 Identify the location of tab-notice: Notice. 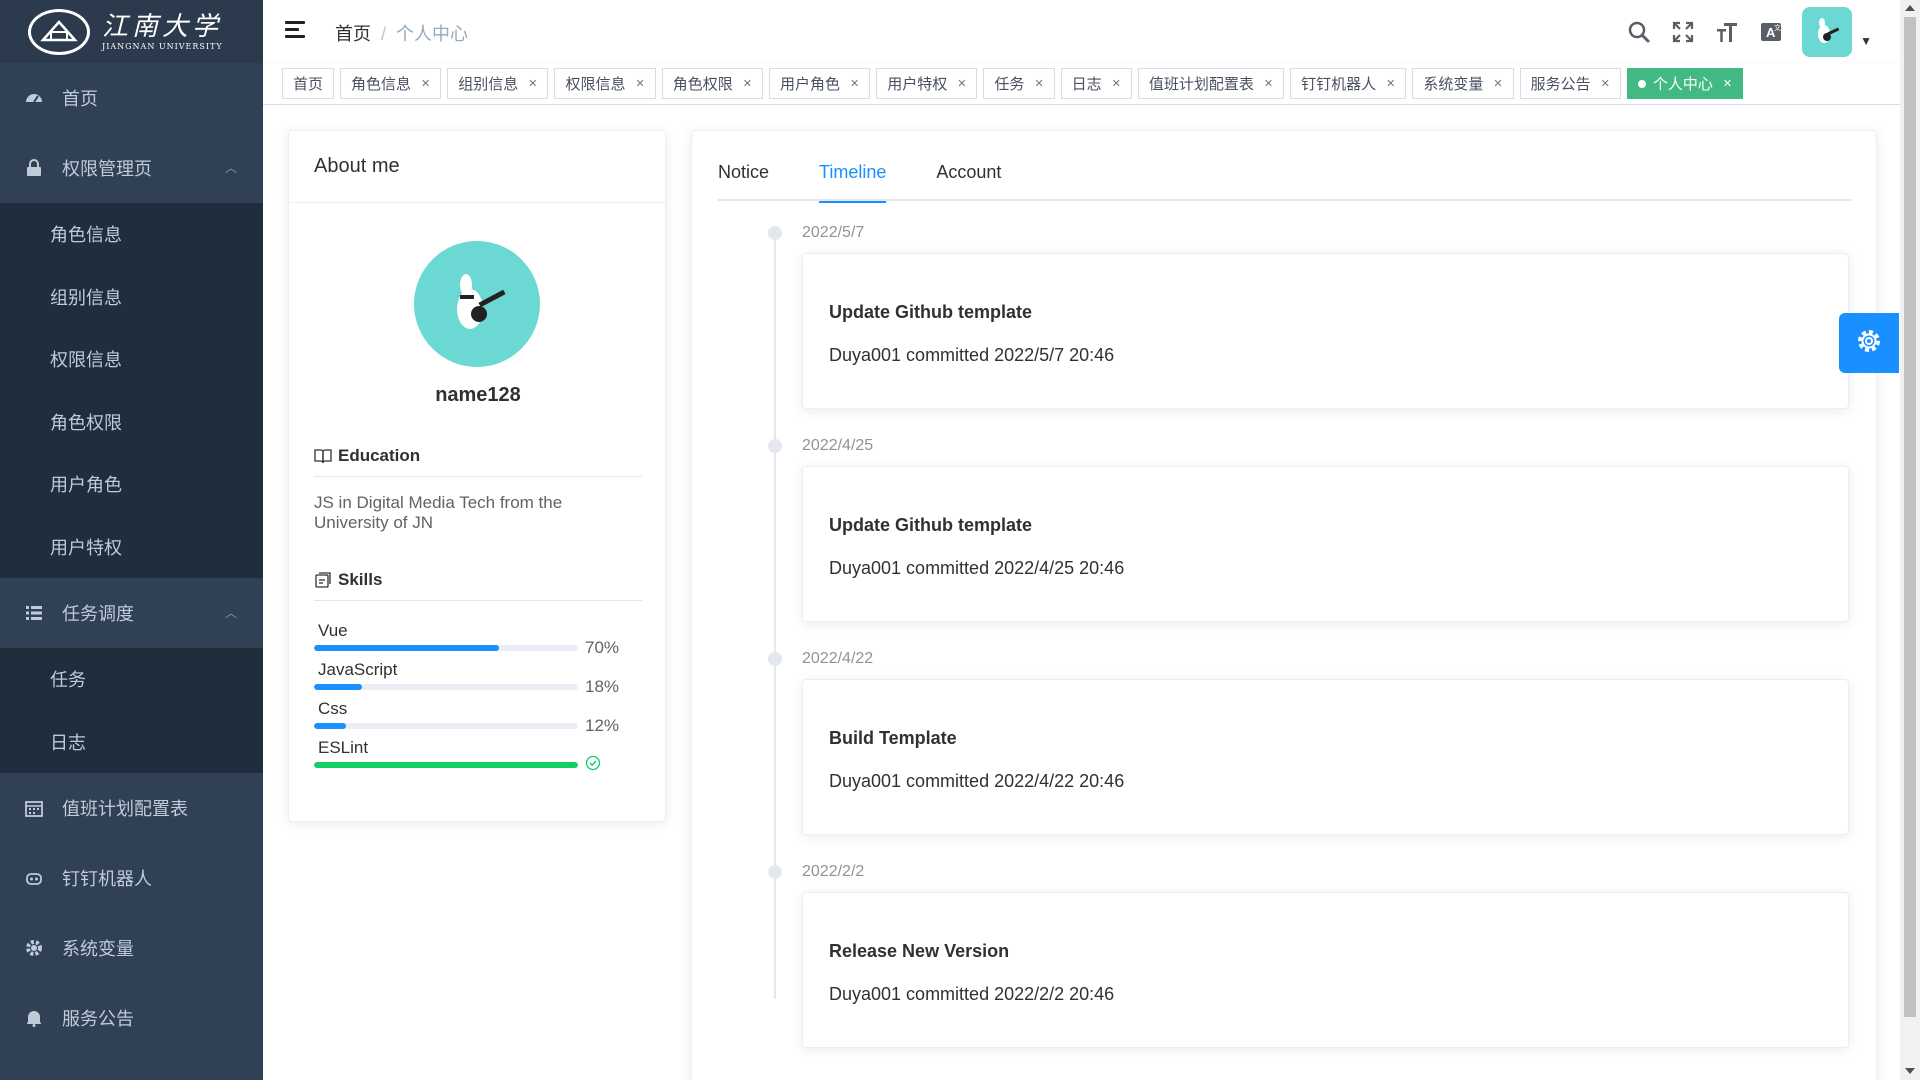
(743, 180).